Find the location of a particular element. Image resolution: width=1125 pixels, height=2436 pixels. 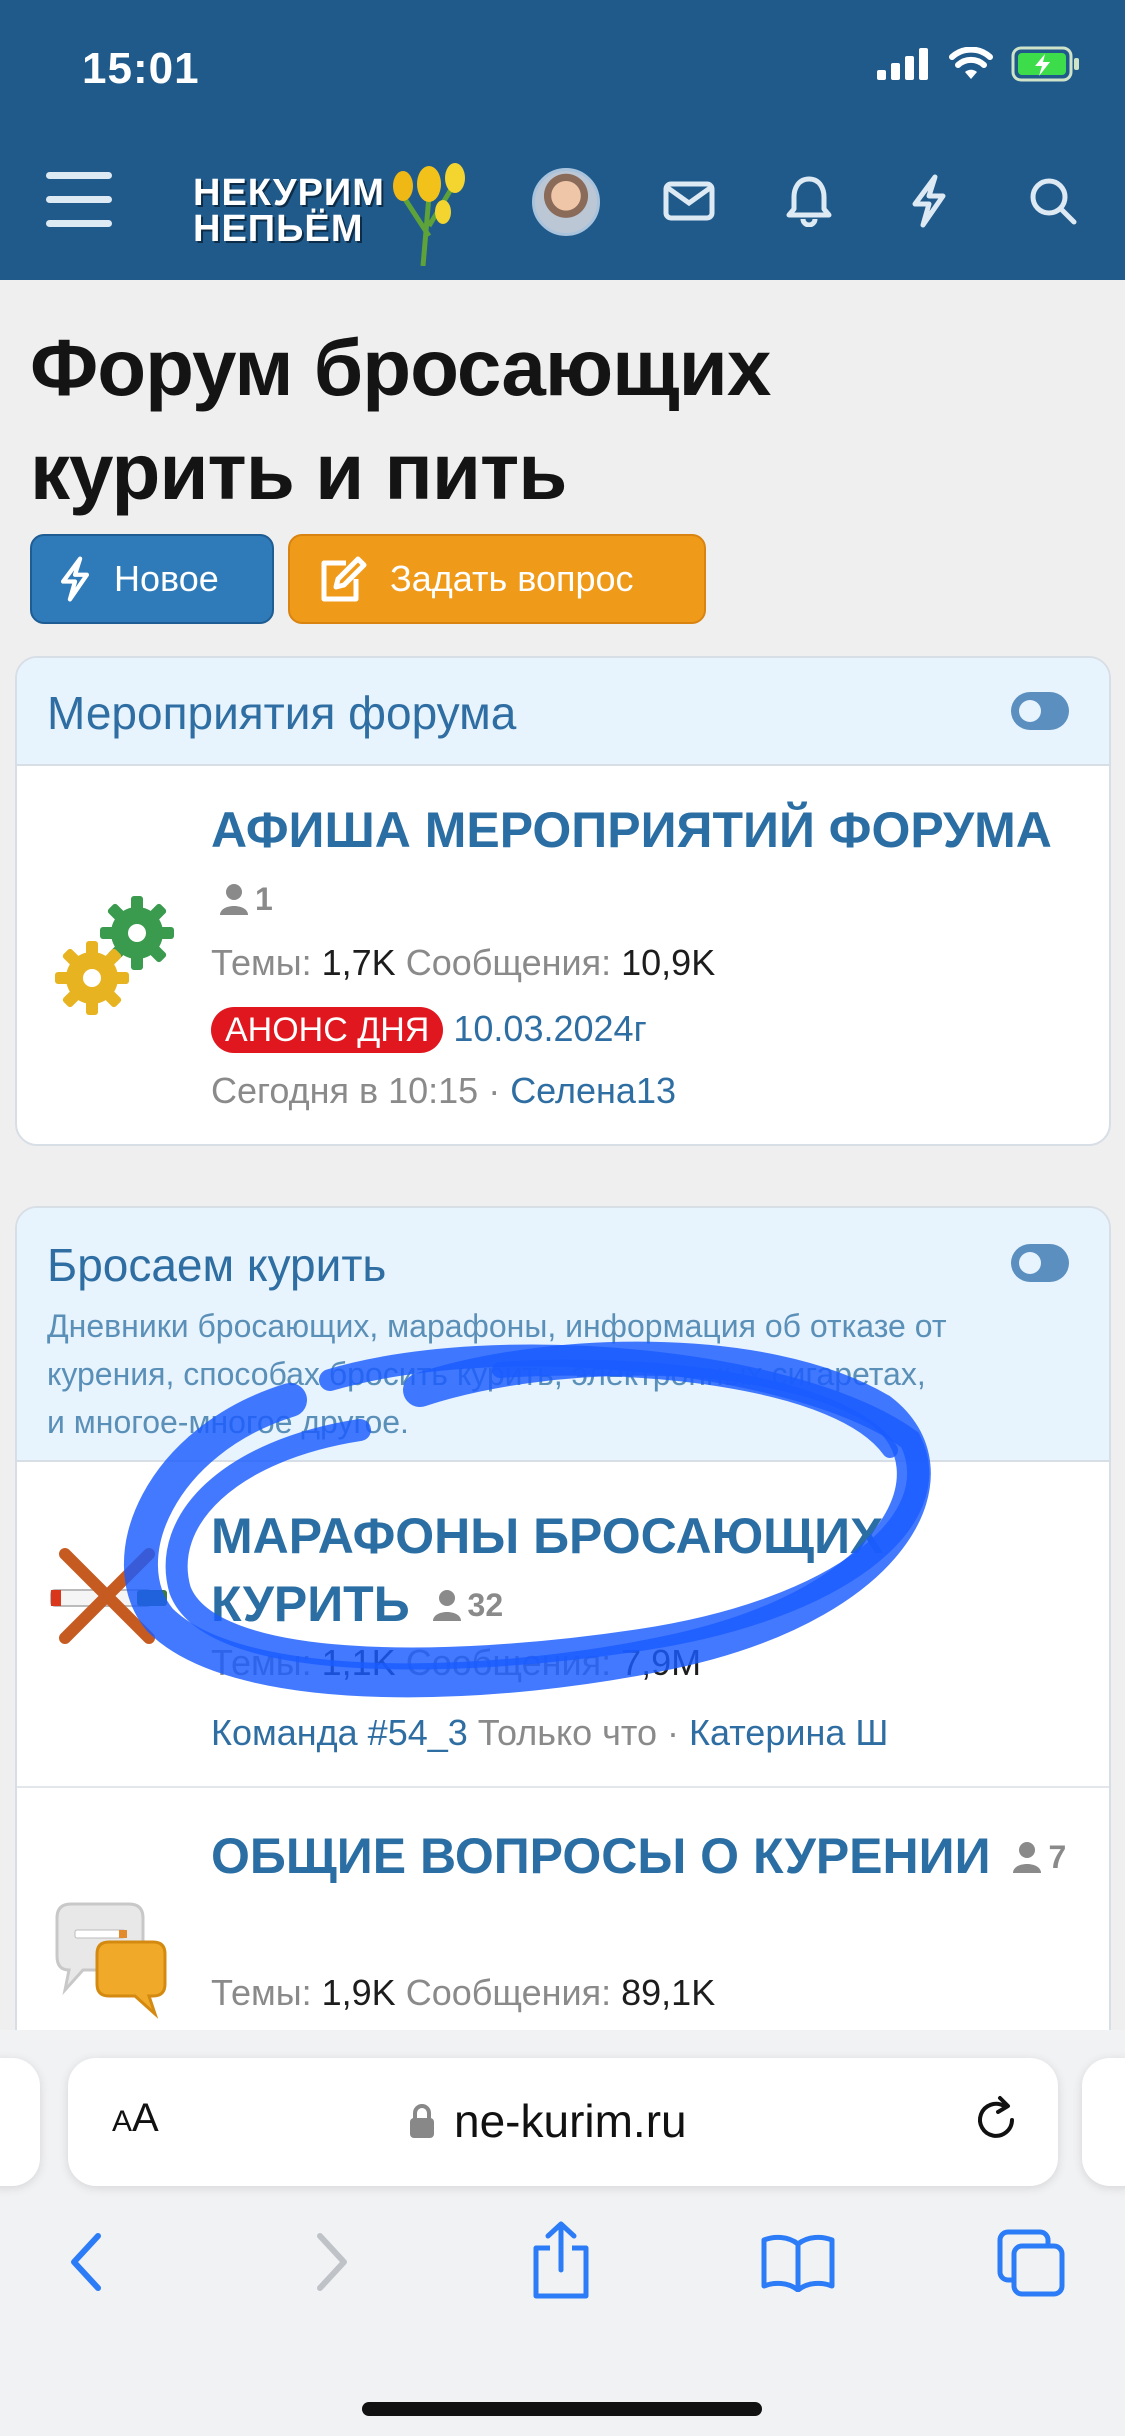

last-post: Команда #54_3 Только что · Катерина Ш is located at coordinates (549, 1733).